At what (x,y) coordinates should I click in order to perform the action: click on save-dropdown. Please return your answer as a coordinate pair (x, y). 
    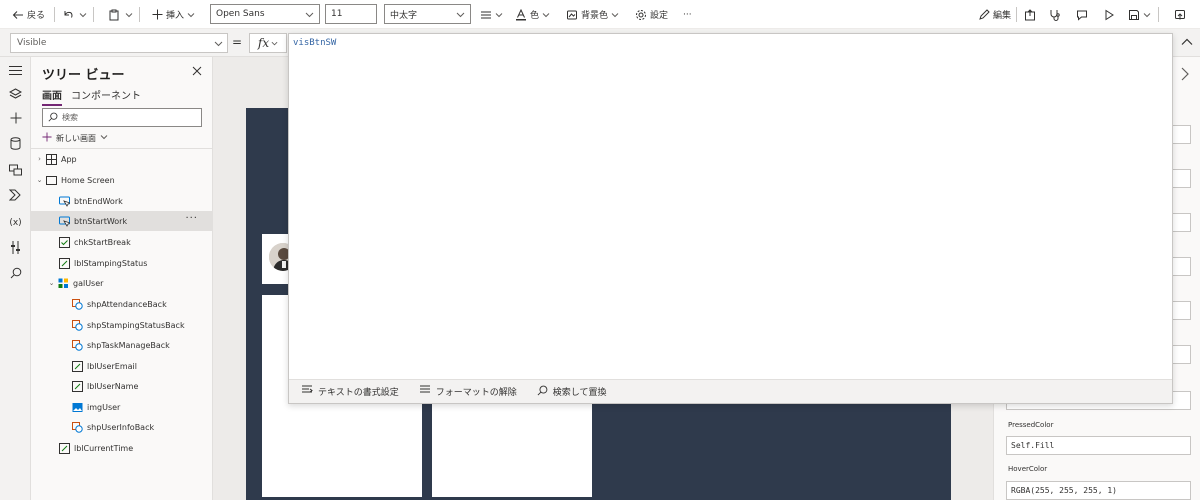
    Looking at the image, I should click on (1147, 14).